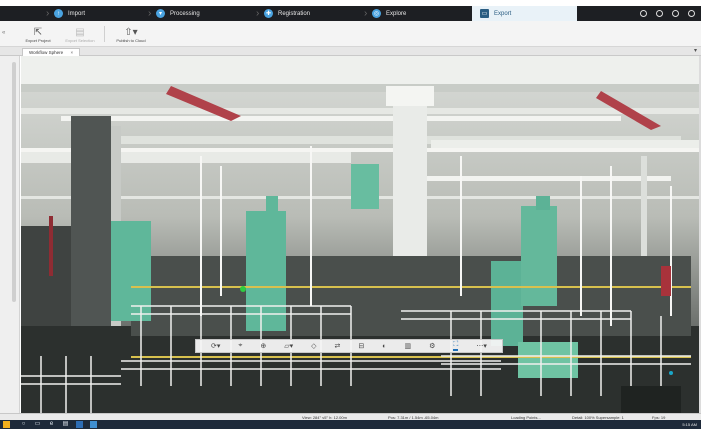 This screenshot has width=701, height=429. I want to click on workflow-step-export: ▭ Export, so click(524, 13).